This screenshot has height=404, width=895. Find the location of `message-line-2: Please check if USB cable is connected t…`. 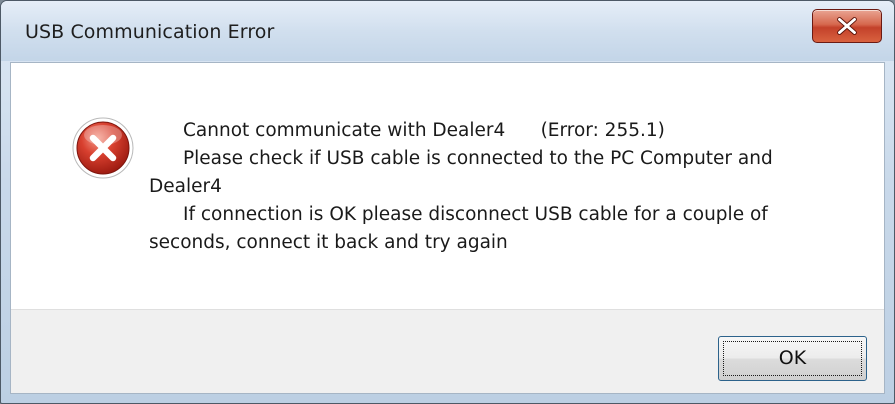

message-line-2: Please check if USB cable is connected t… is located at coordinates (478, 158).